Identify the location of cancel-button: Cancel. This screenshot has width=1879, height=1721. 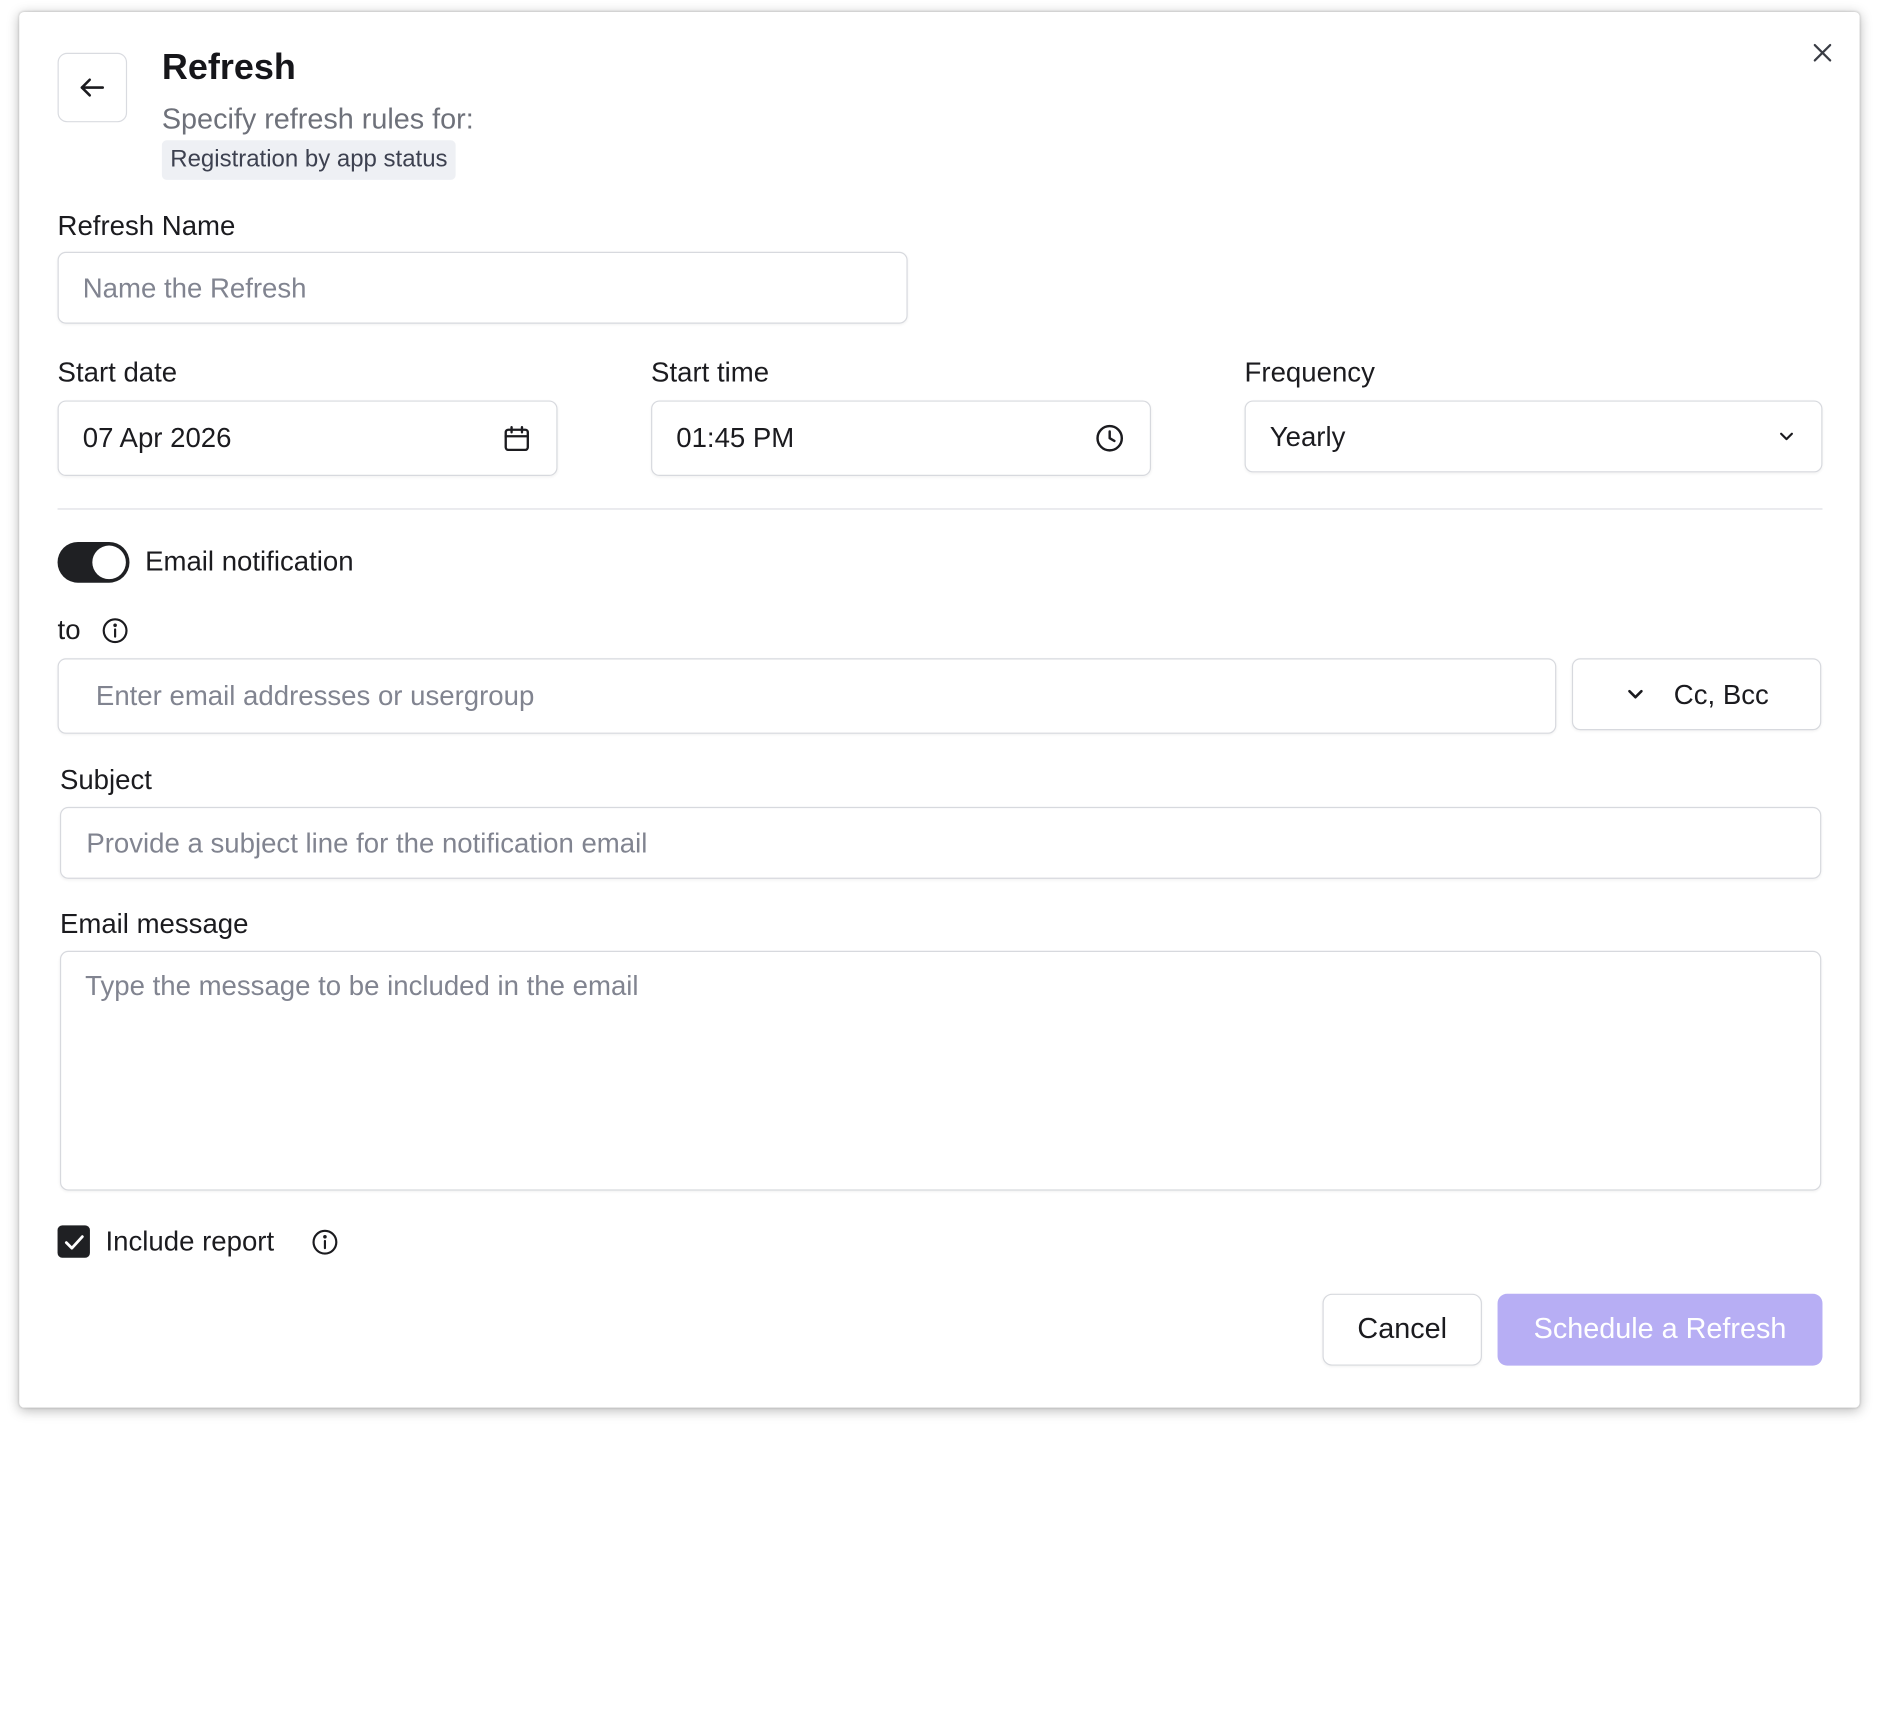
(1402, 1329).